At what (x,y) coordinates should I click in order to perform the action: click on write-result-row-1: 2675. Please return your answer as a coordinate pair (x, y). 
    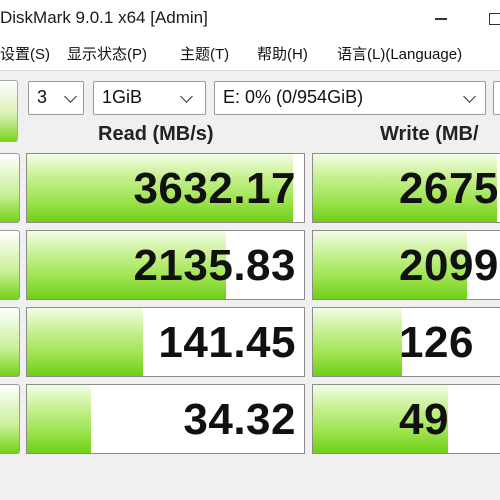
    Looking at the image, I should click on (406, 188).